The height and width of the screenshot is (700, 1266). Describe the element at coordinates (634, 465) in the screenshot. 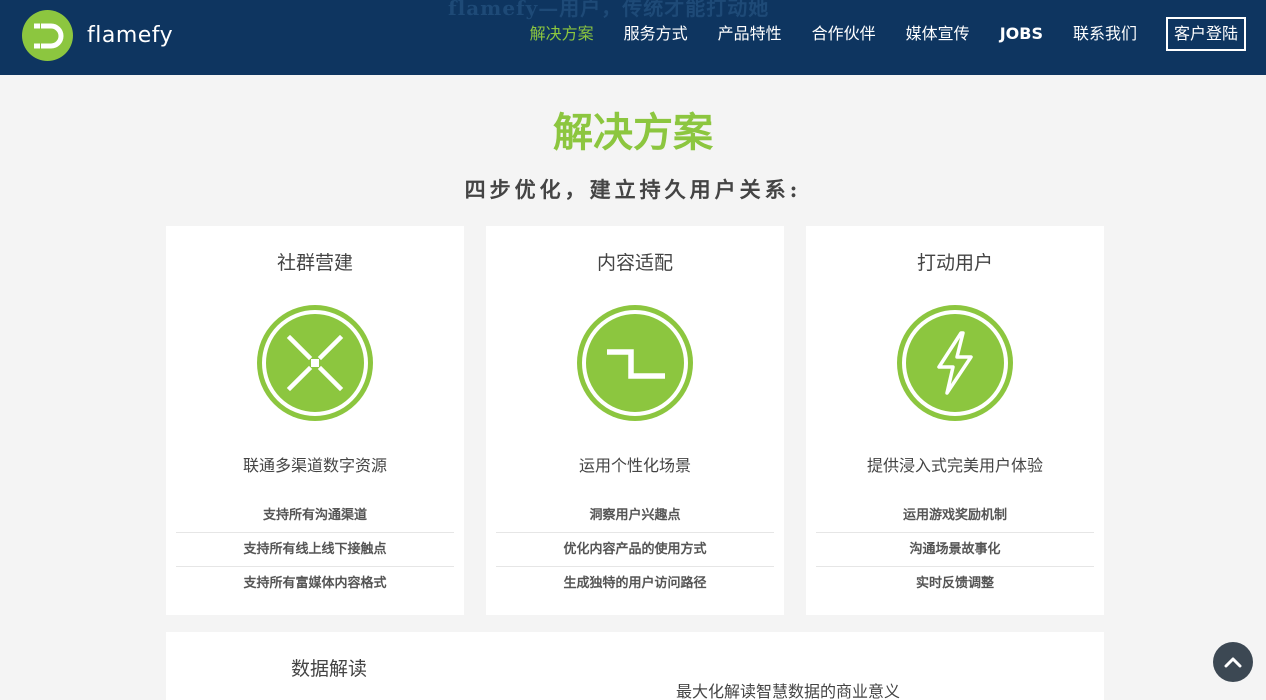

I see `card-description: 运用个性化场景` at that location.